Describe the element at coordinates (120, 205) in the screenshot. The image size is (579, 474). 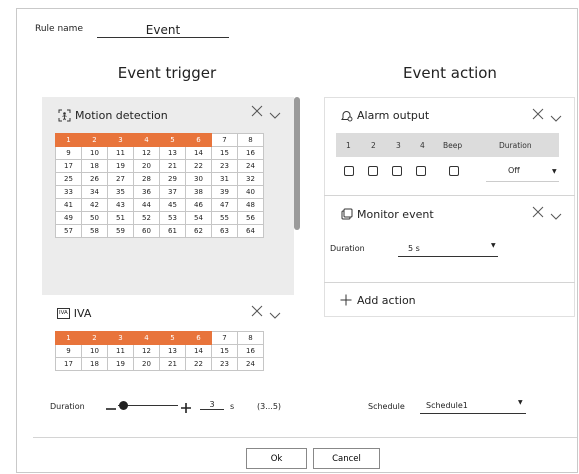
I see `motion-channel-cell: 43` at that location.